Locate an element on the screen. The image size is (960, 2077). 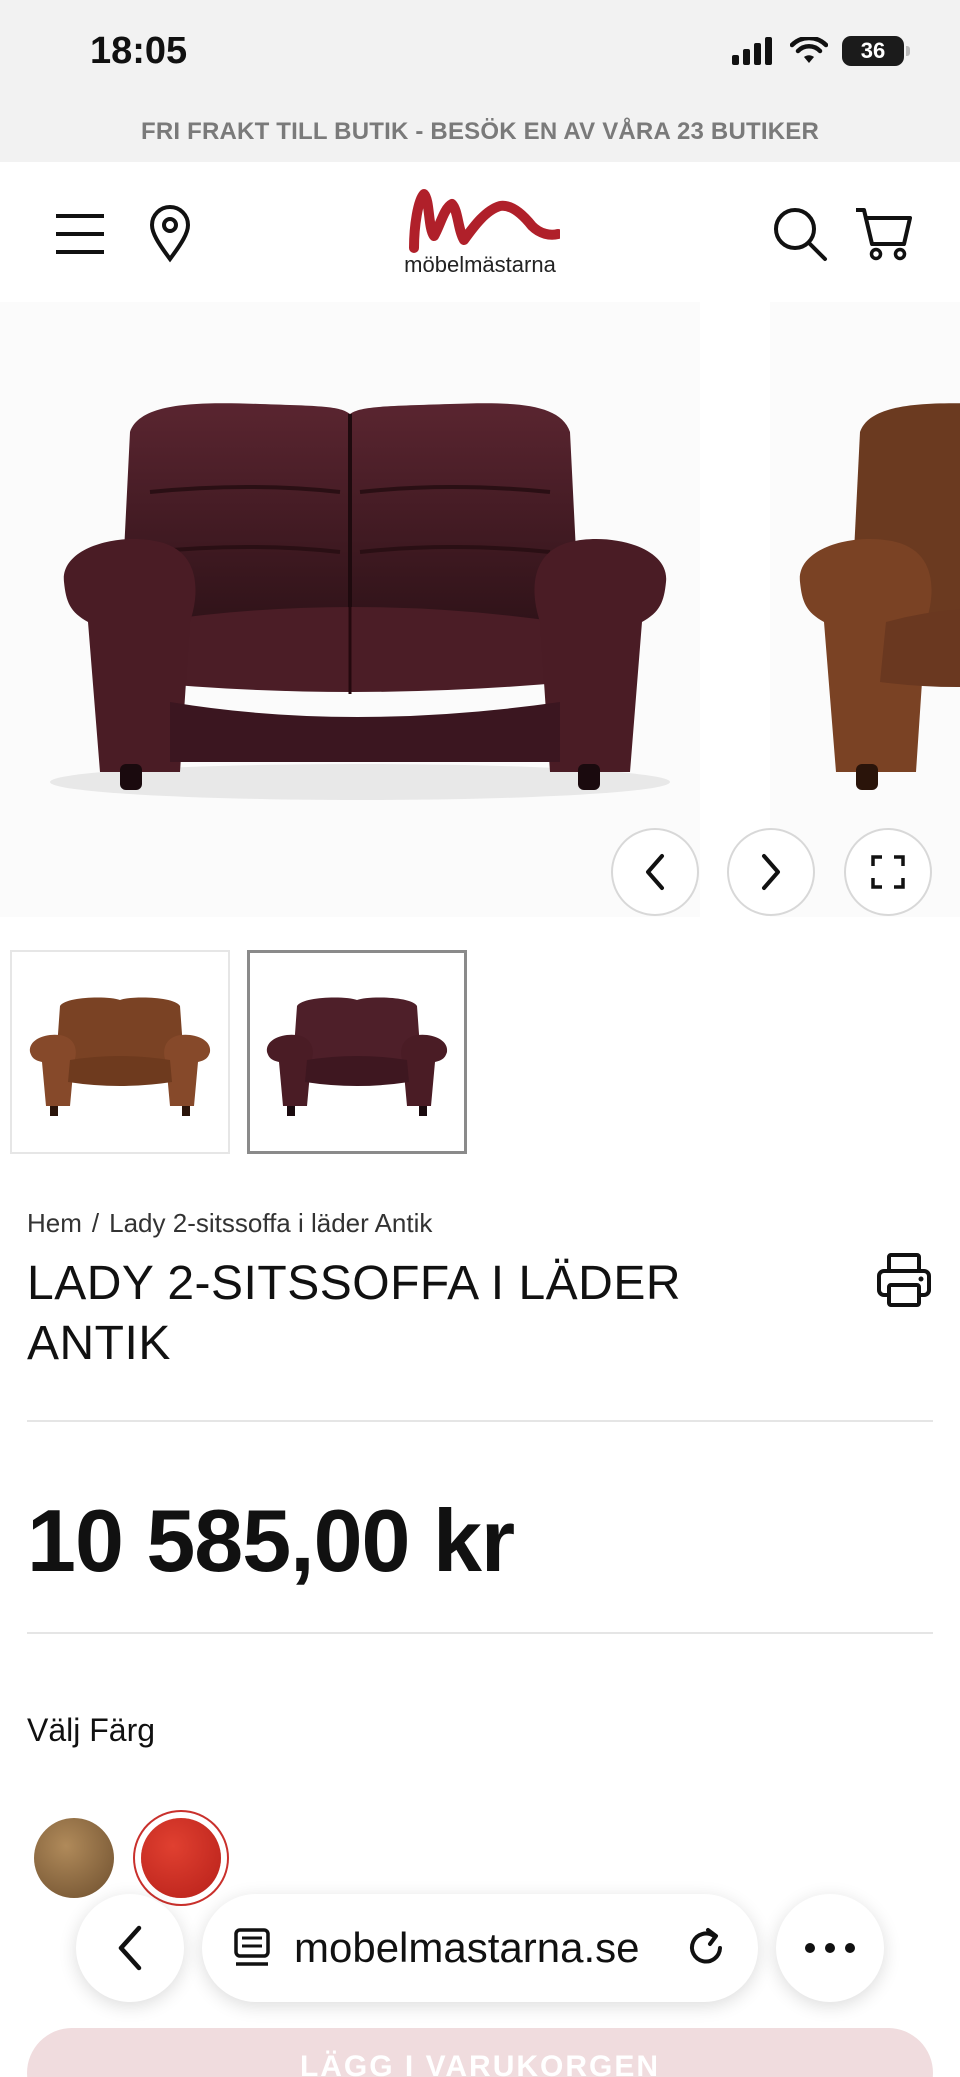
browser-back-button is located at coordinates (130, 1948).